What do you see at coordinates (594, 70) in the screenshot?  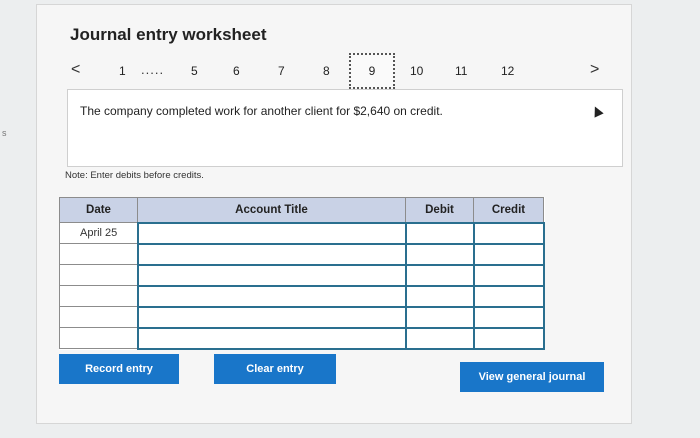 I see `chevron-right-icon: >` at bounding box center [594, 70].